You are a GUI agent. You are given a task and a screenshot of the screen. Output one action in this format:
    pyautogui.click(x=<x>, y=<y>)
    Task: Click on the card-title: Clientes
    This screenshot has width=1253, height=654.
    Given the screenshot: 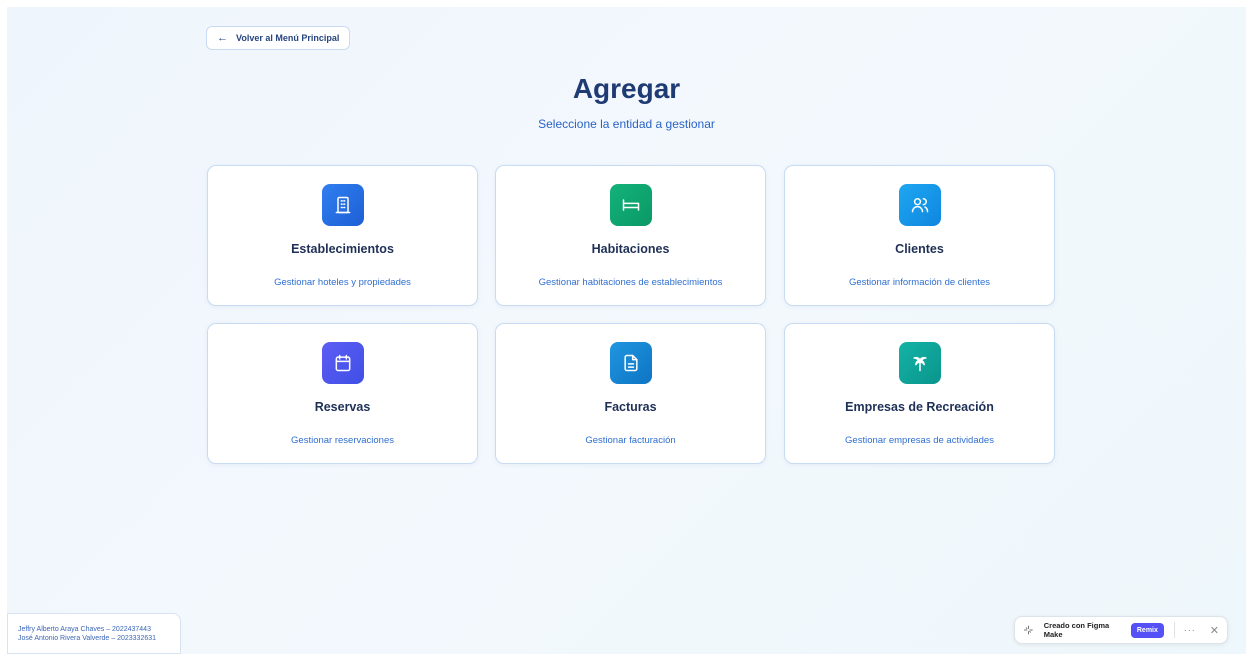 What is the action you would take?
    pyautogui.click(x=919, y=249)
    